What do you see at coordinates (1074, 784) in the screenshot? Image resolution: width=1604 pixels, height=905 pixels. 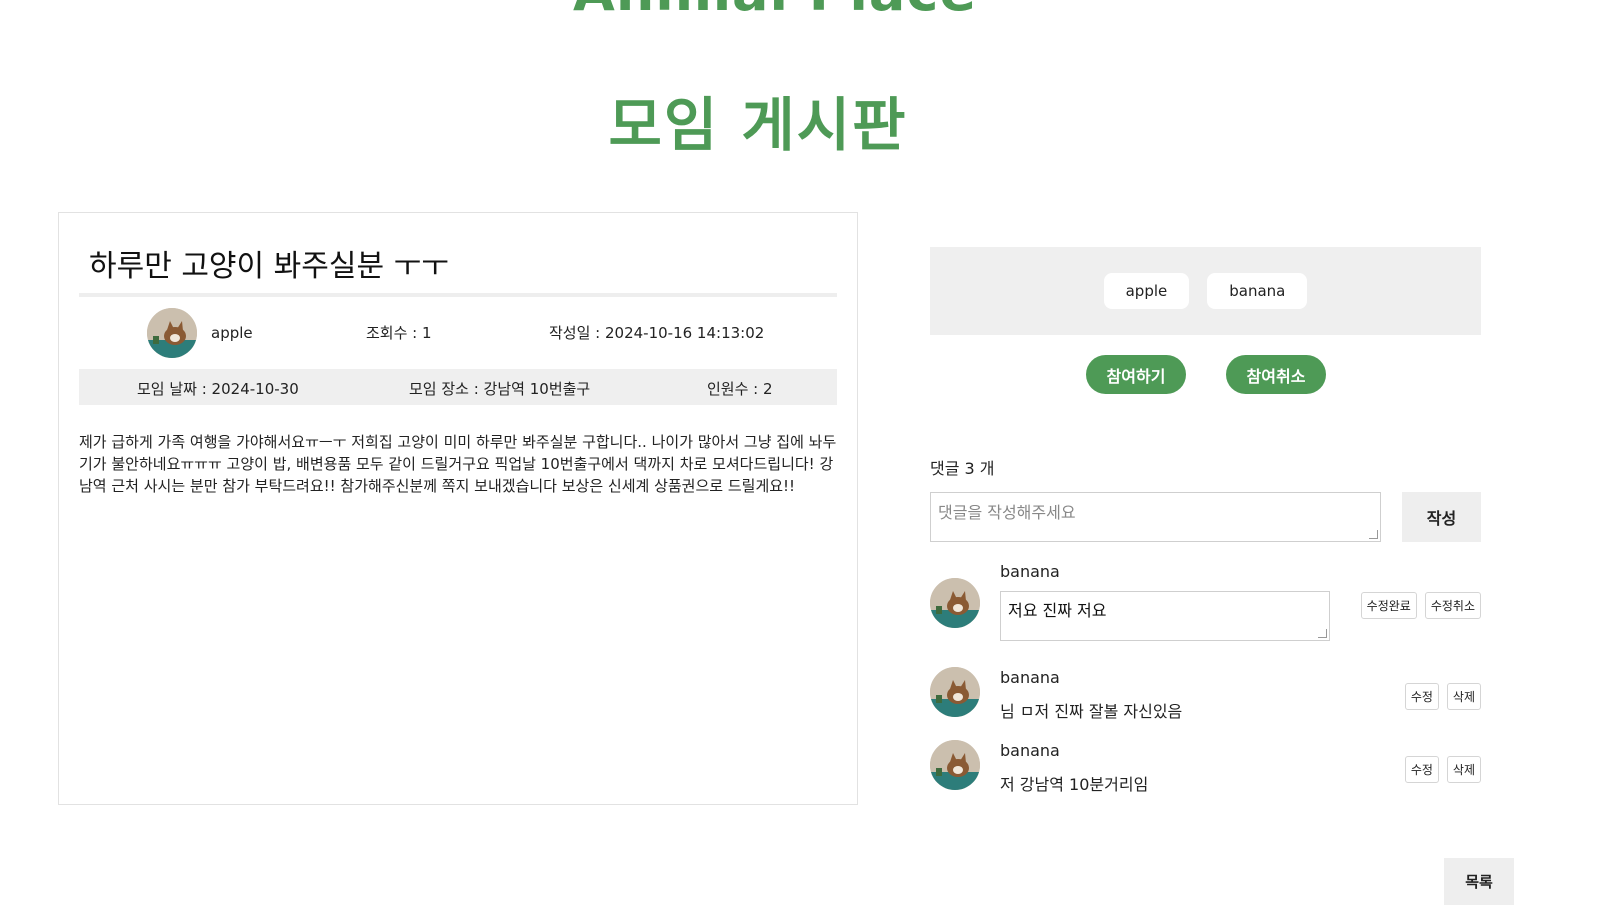 I see `comment-text: 저 강남역 10분거리임` at bounding box center [1074, 784].